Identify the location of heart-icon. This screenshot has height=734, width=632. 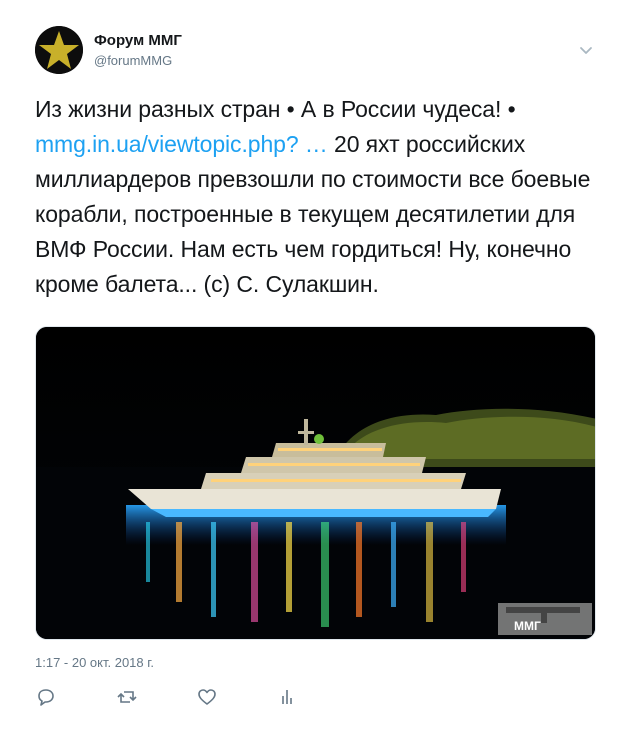
(207, 697).